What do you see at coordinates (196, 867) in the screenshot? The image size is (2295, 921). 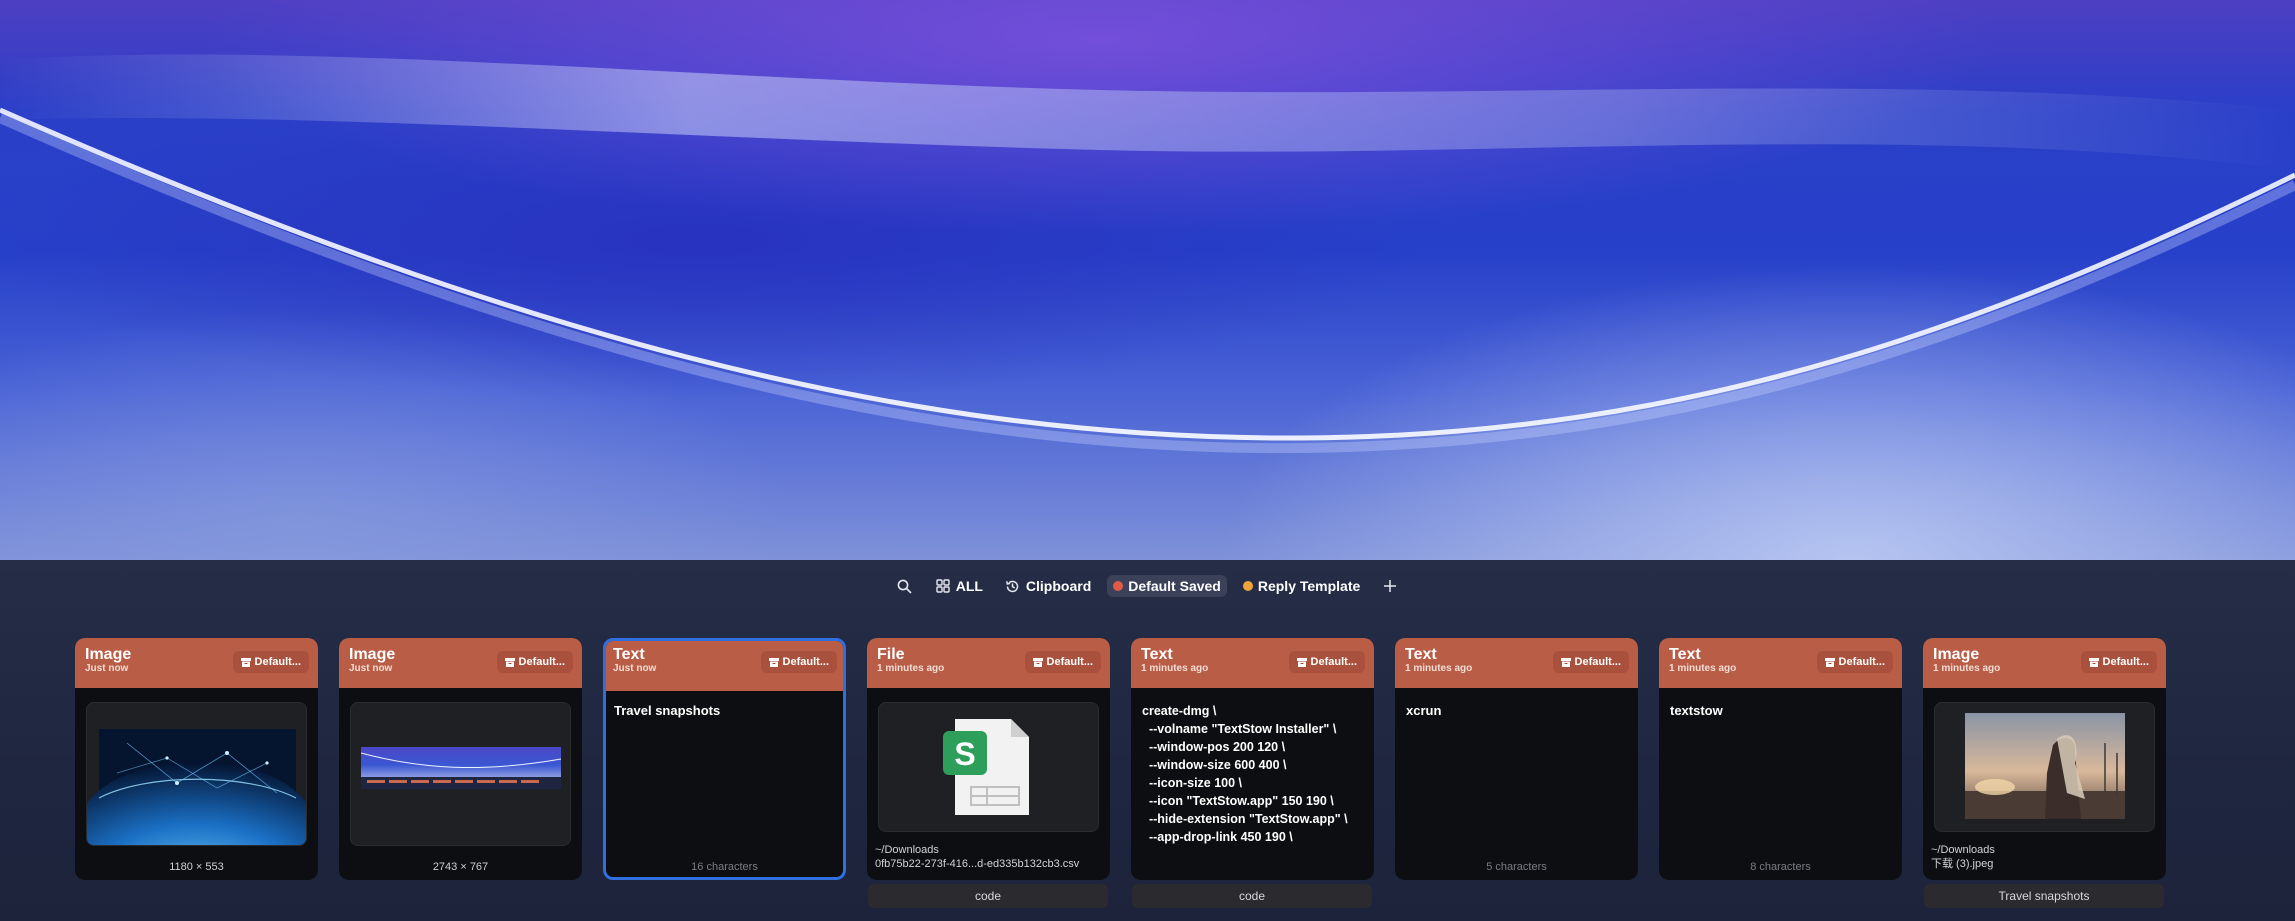 I see `image-dimensions: 1180 × 553` at bounding box center [196, 867].